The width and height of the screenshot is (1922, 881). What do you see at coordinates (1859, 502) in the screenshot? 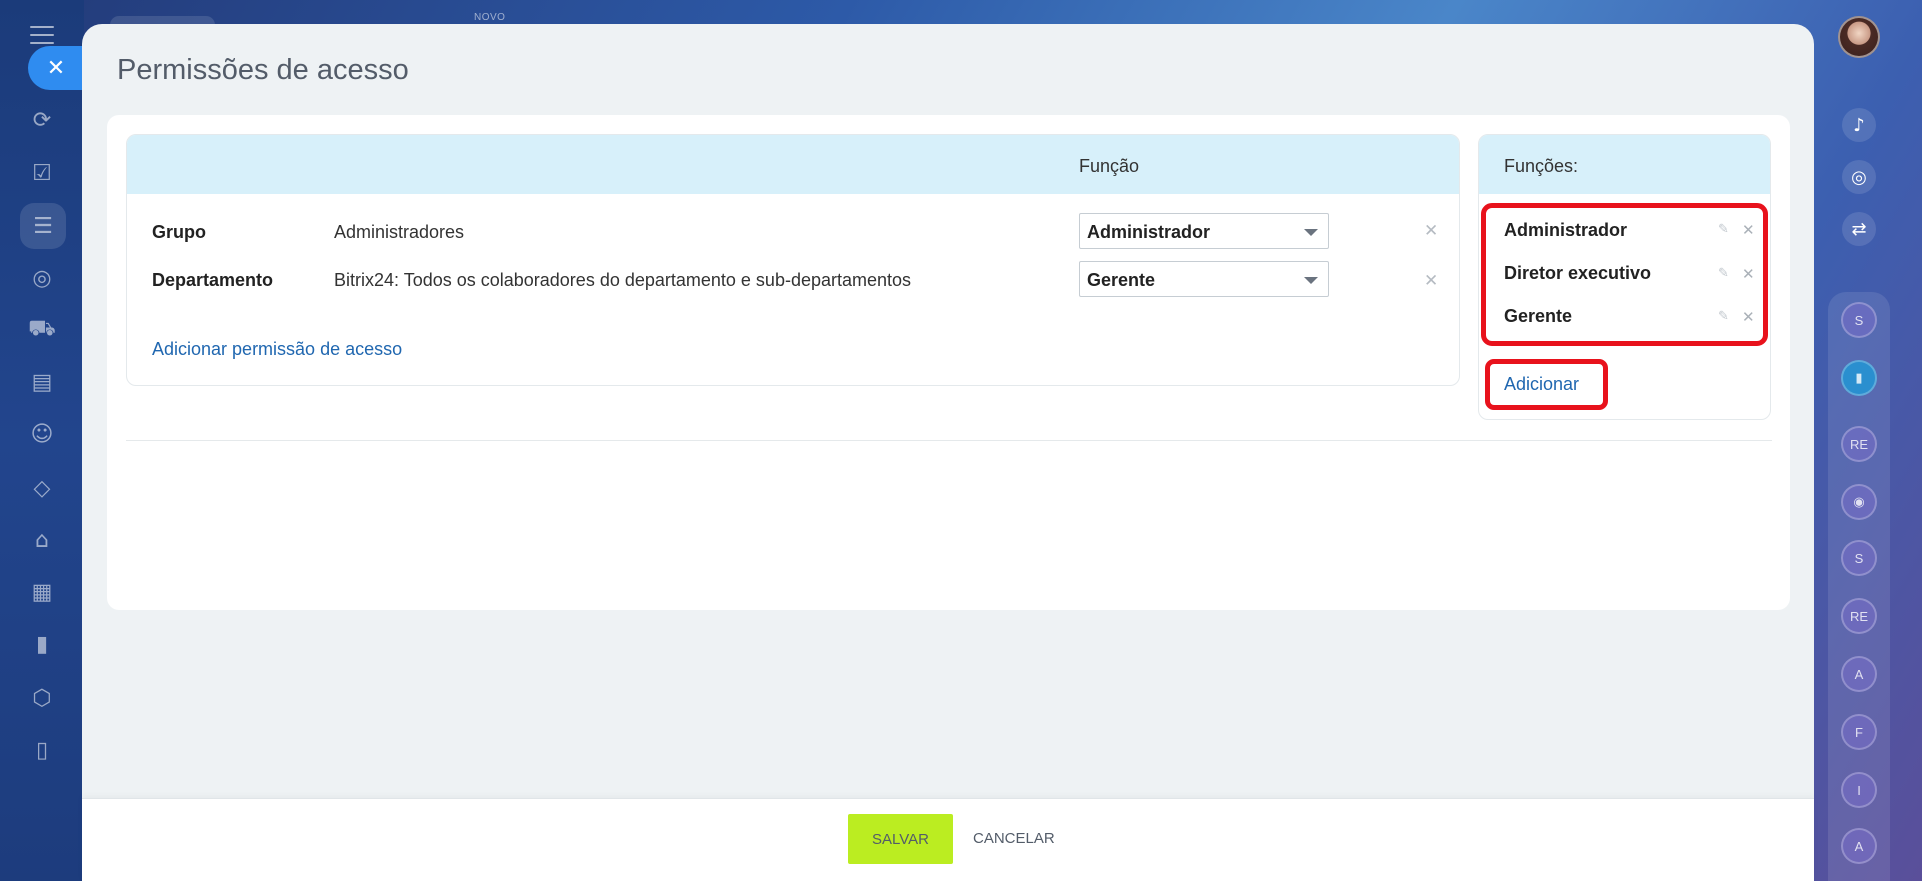
I see `open-channel-icon: ◉` at bounding box center [1859, 502].